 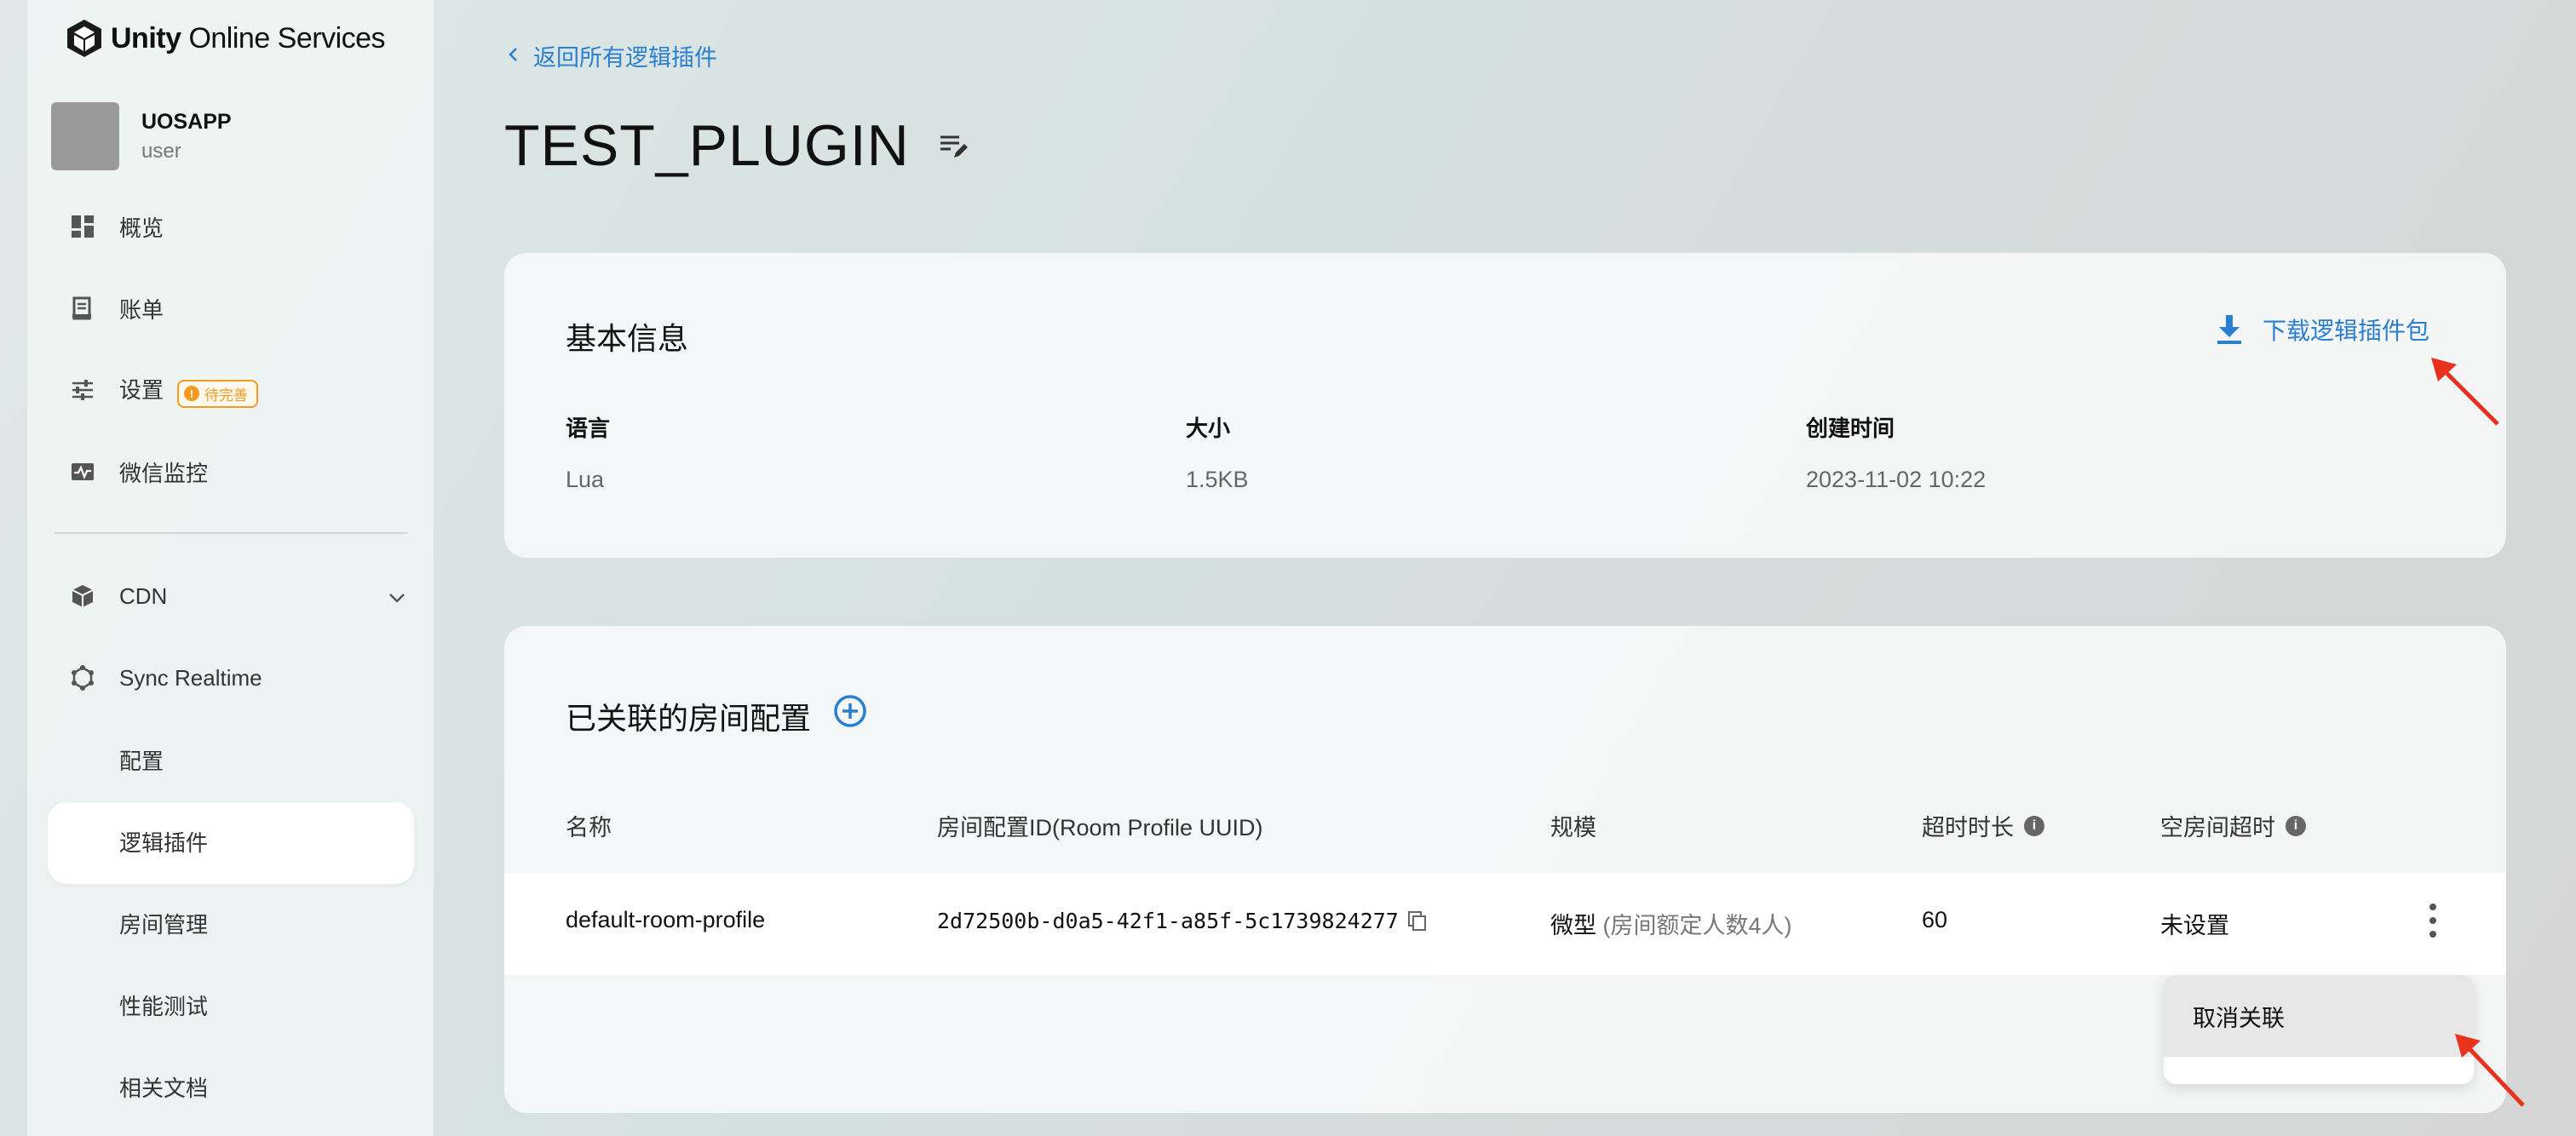 I want to click on sidebar-item-config: 配置, so click(x=231, y=759).